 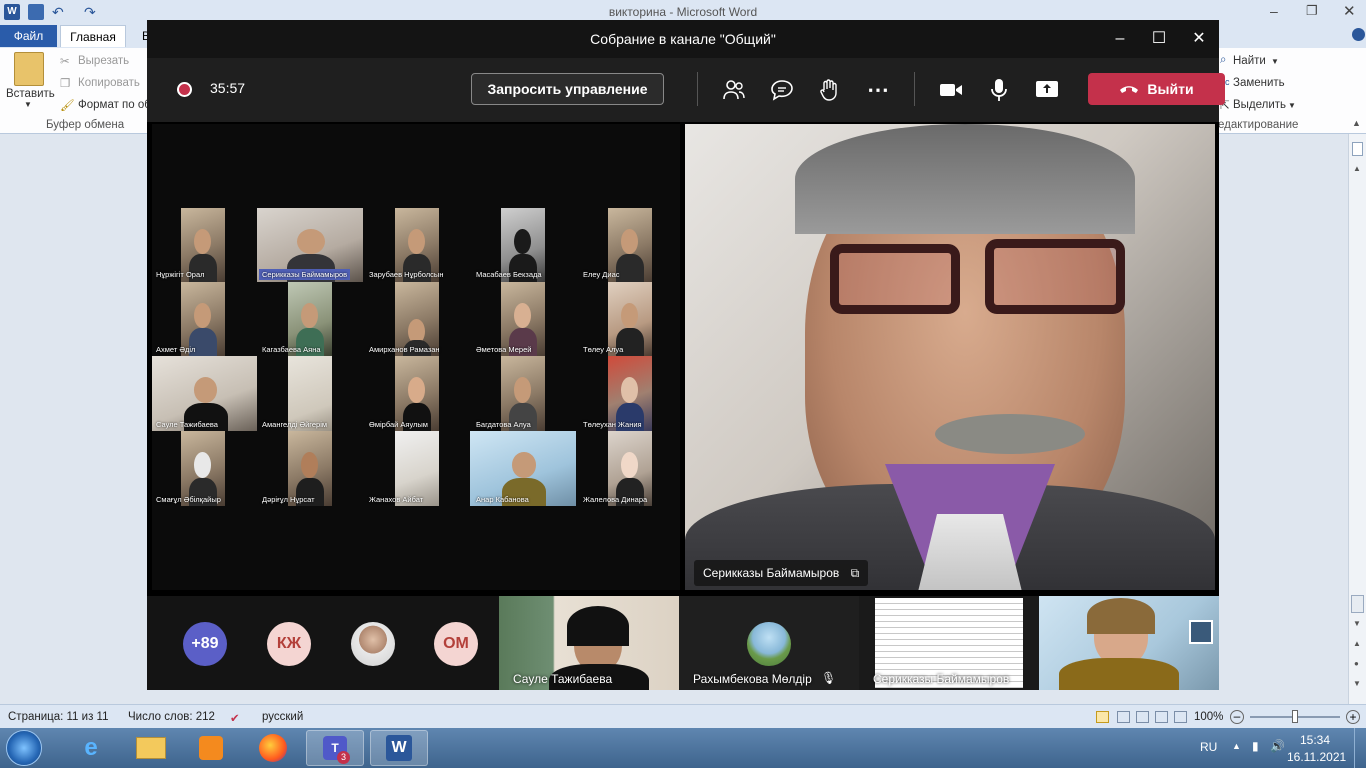 What do you see at coordinates (1353, 717) in the screenshot?
I see `zoom-in-icon: +` at bounding box center [1353, 717].